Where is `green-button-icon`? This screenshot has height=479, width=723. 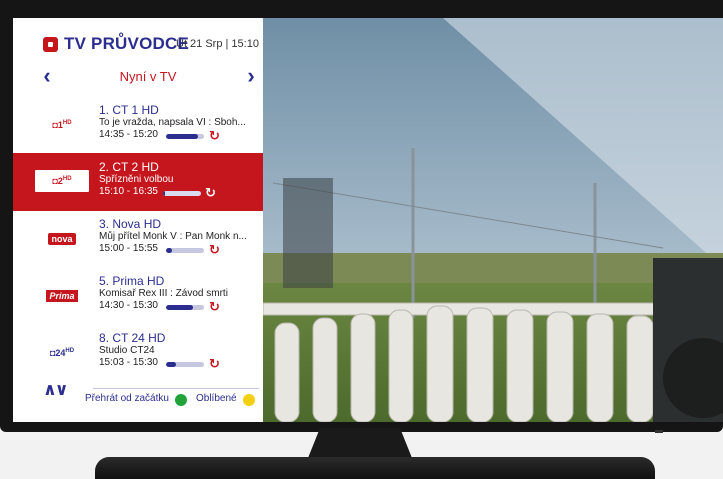 green-button-icon is located at coordinates (181, 400).